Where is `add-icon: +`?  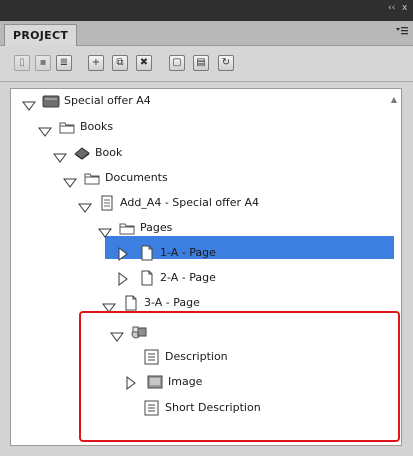 add-icon: + is located at coordinates (96, 62).